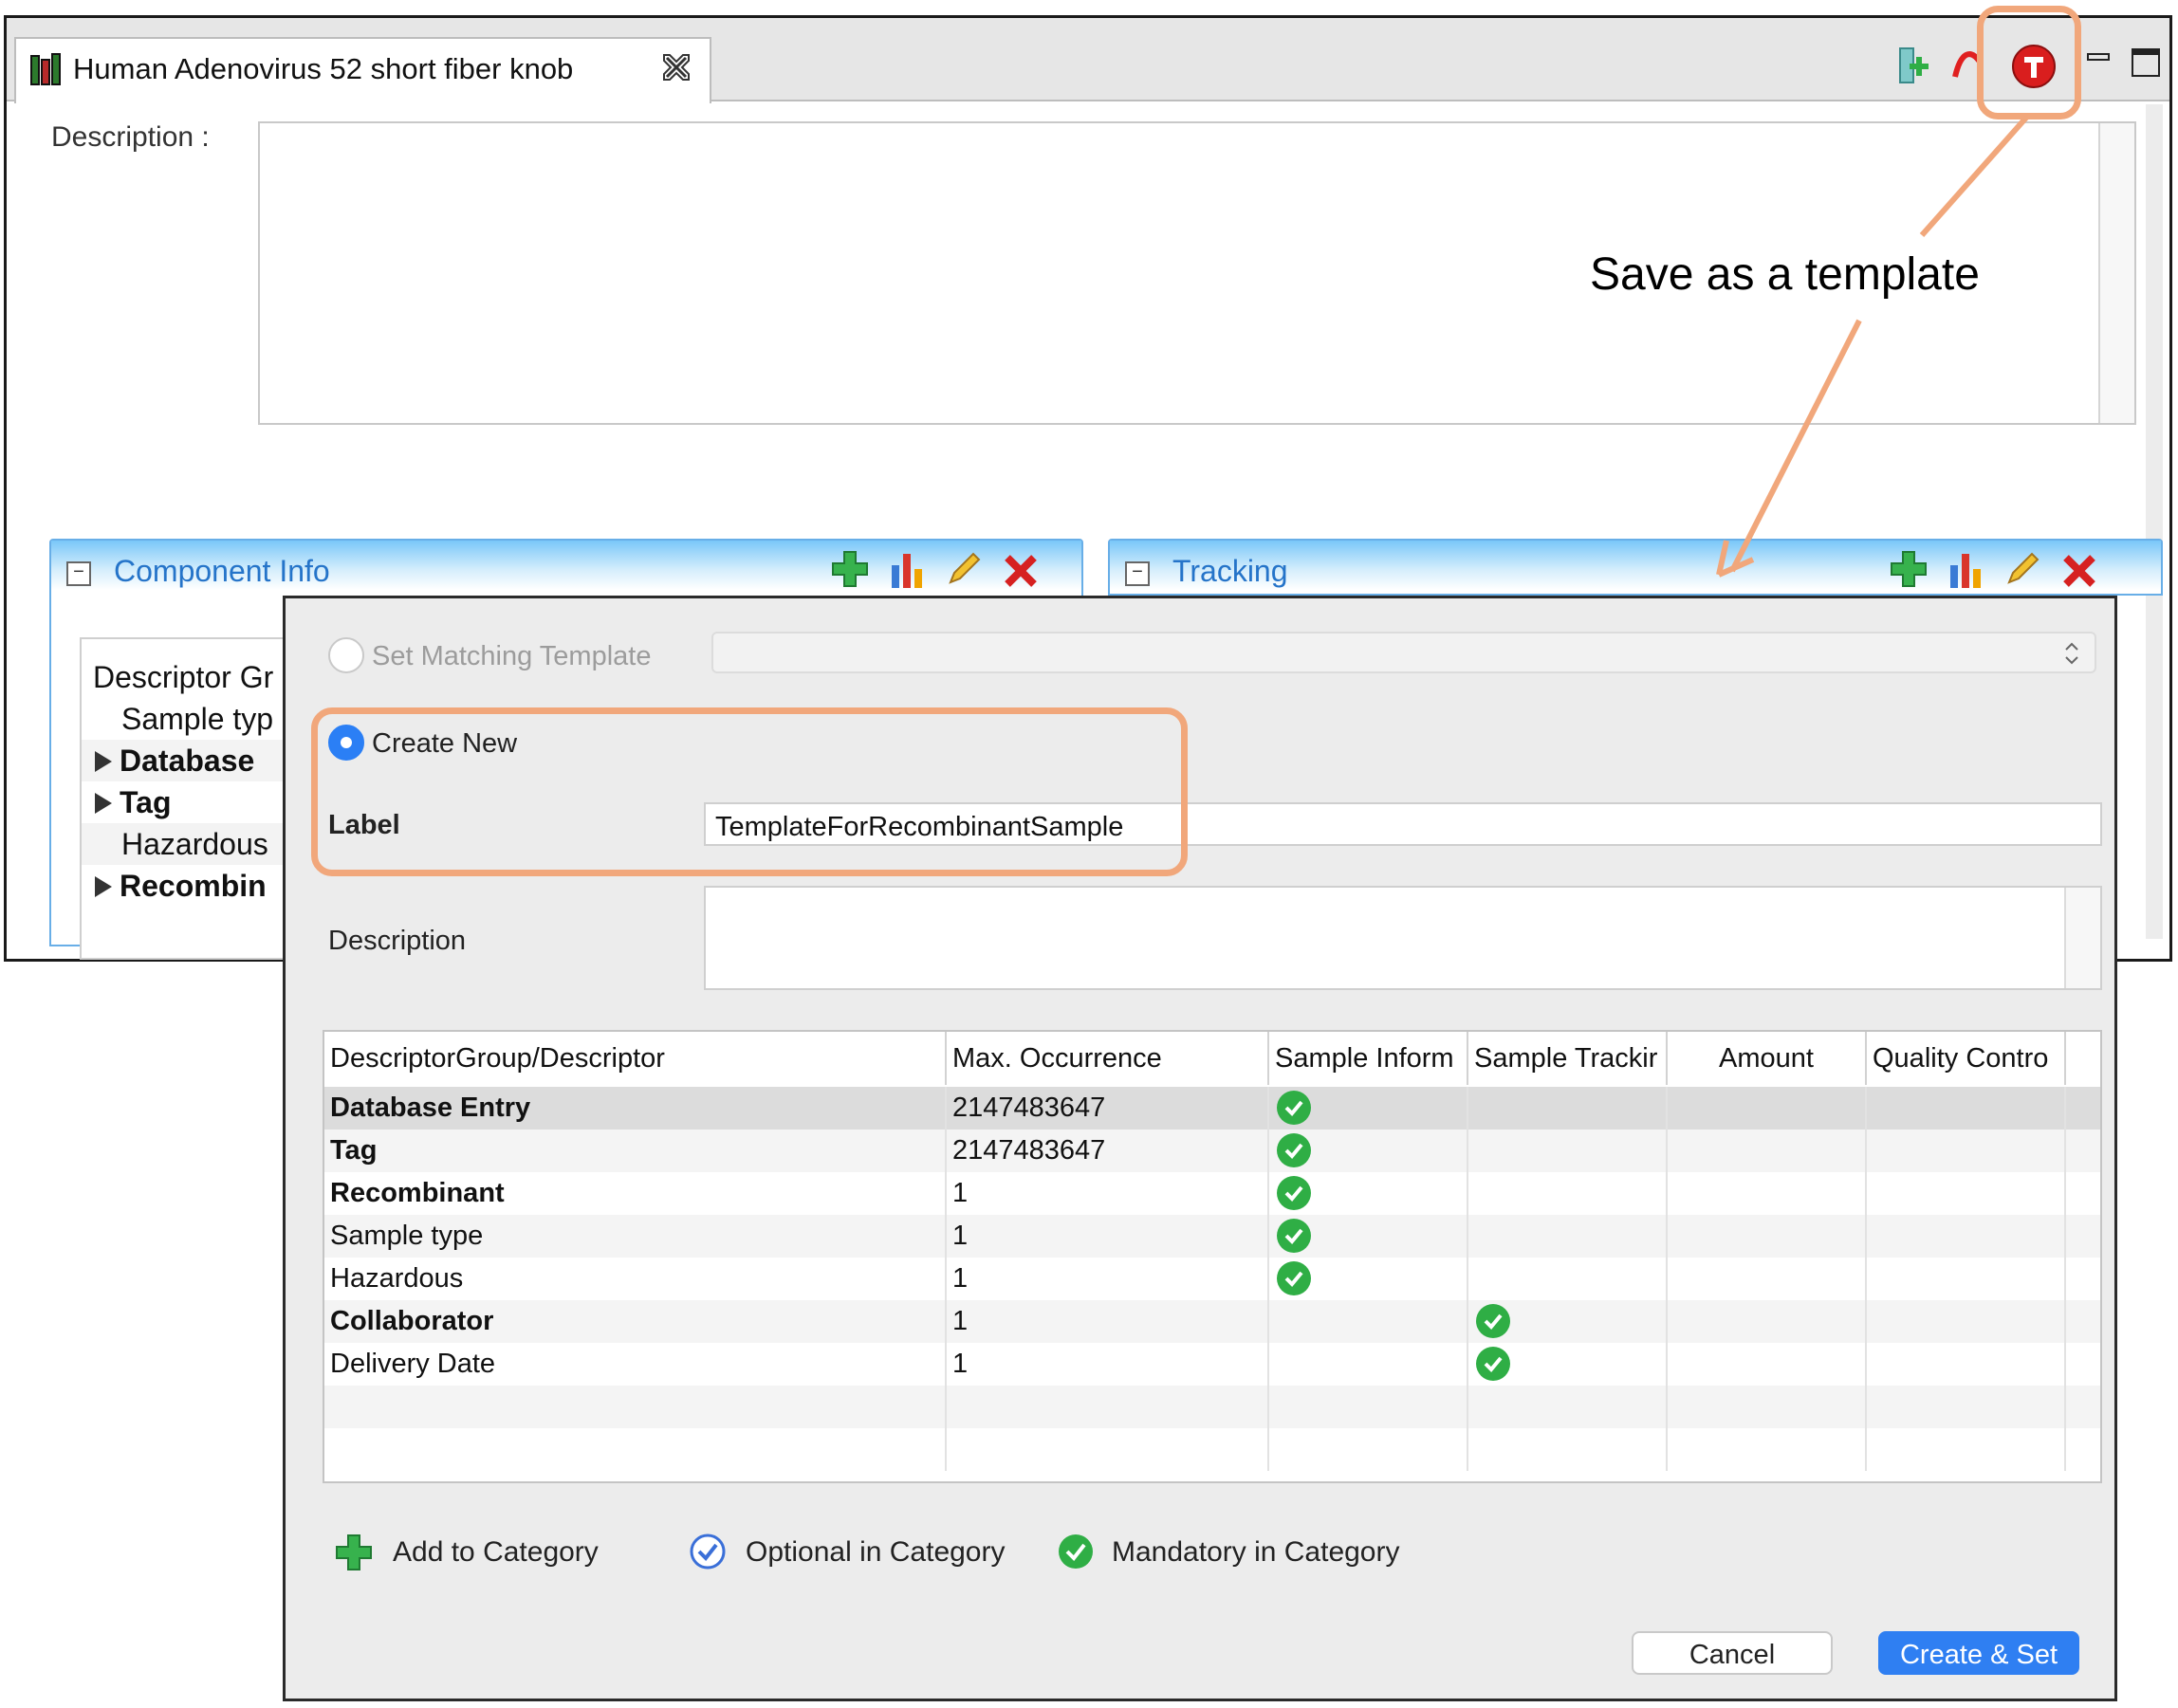  What do you see at coordinates (635, 1279) in the screenshot?
I see `descriptor-cell: Hazardous` at bounding box center [635, 1279].